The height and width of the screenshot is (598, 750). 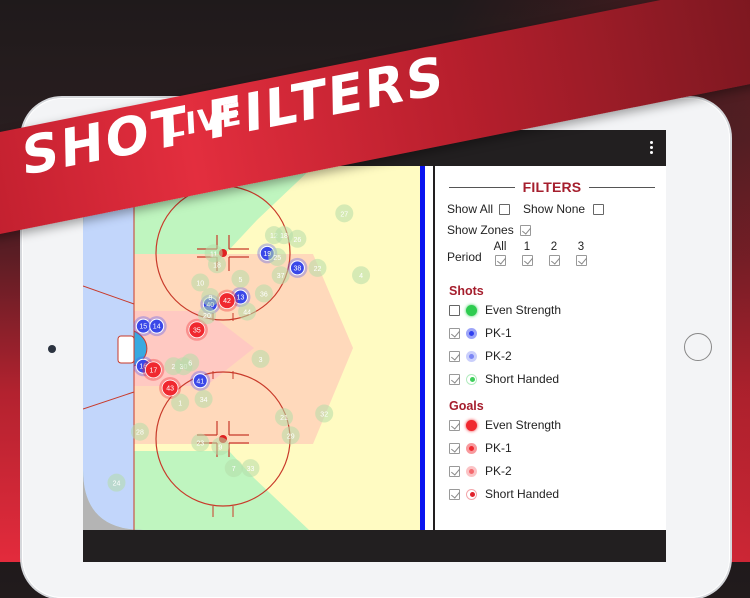 I want to click on goals-filter-label: Short Handed, so click(x=522, y=494).